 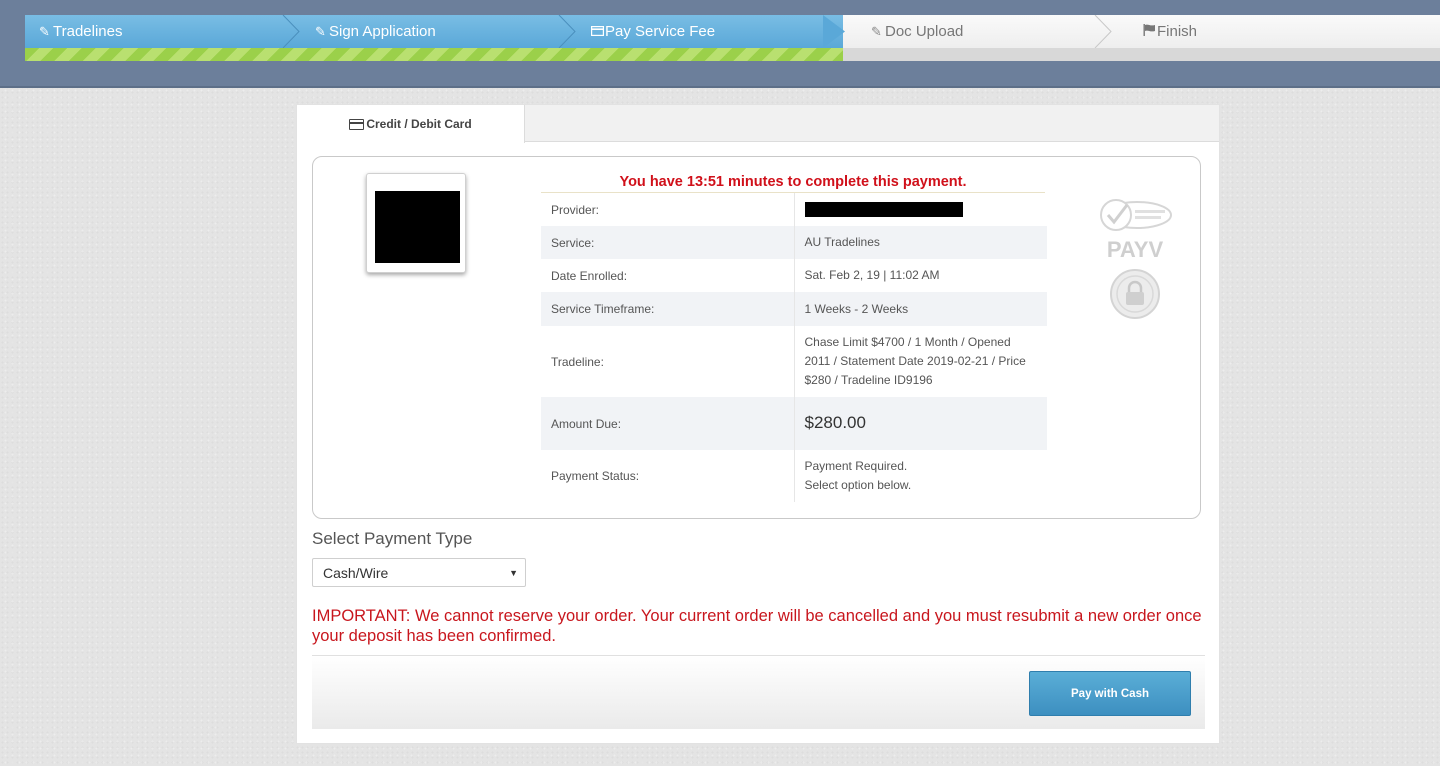 What do you see at coordinates (660, 31) in the screenshot?
I see `step-label: Pay Service Fee` at bounding box center [660, 31].